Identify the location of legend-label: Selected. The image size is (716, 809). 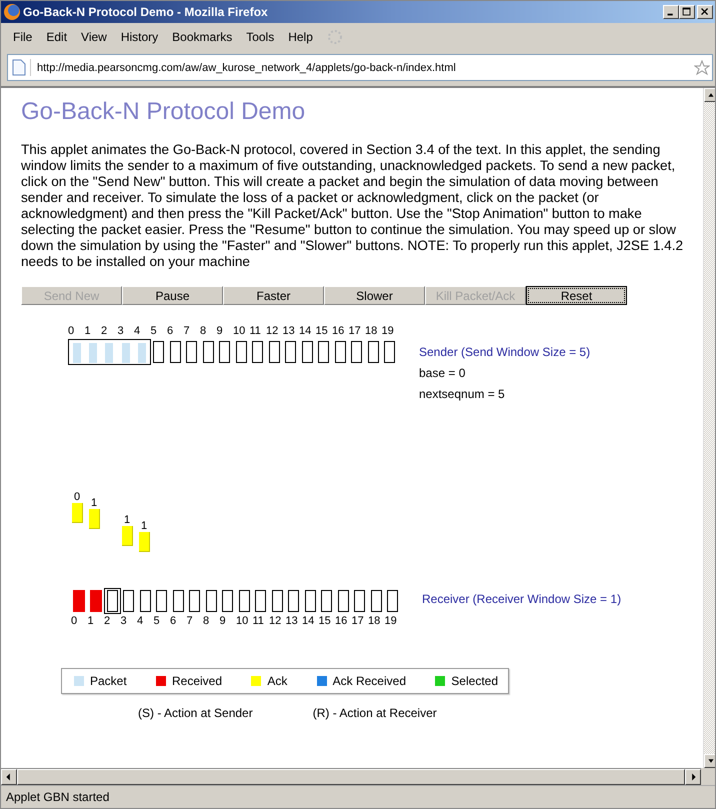
(474, 681).